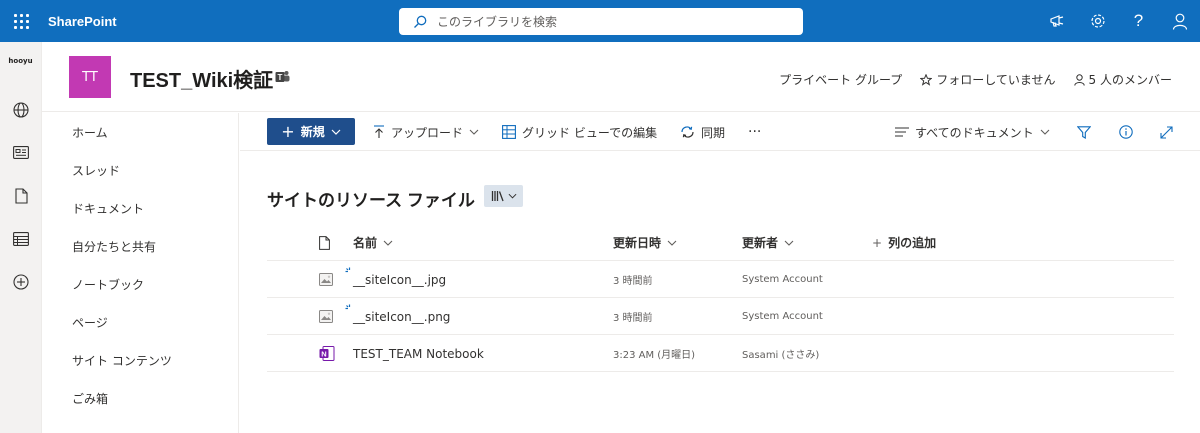 This screenshot has width=1200, height=433. Describe the element at coordinates (140, 360) in the screenshot. I see `nav-item: サイト コンテンツ` at that location.